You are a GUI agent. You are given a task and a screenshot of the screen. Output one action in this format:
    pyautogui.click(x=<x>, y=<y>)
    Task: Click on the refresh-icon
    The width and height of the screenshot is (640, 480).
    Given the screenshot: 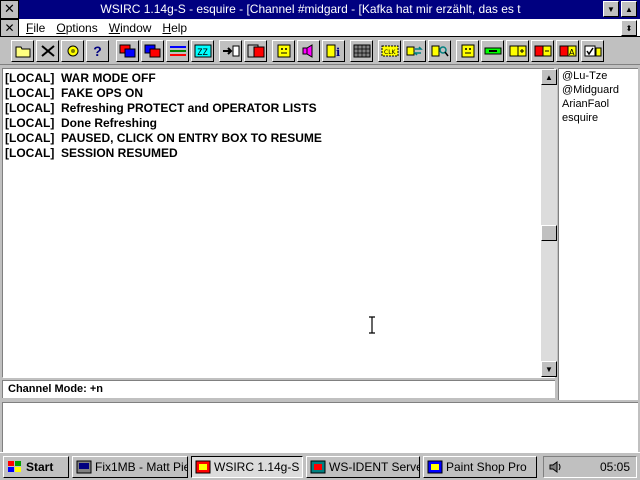 What is the action you would take?
    pyautogui.click(x=414, y=51)
    